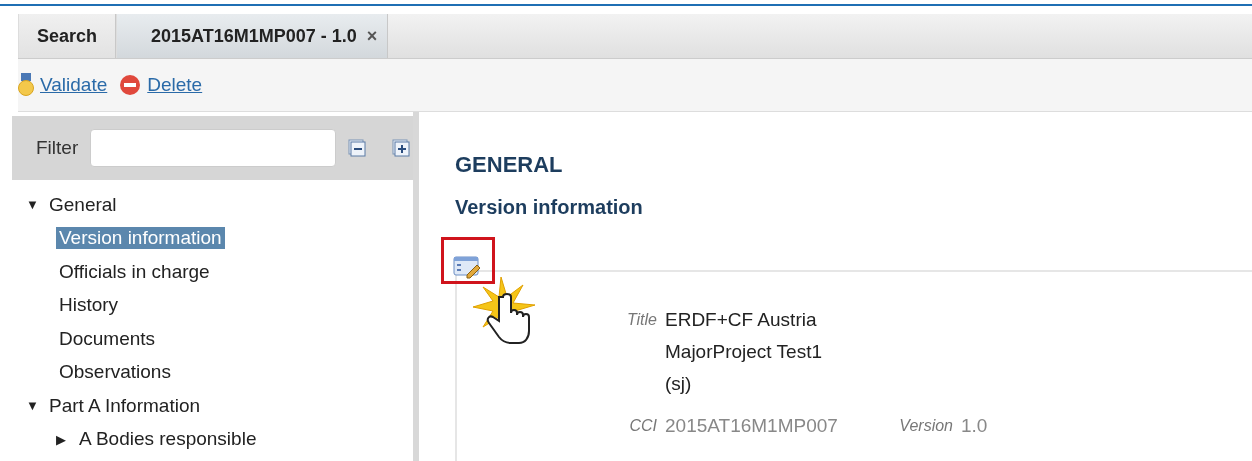 The height and width of the screenshot is (461, 1252). I want to click on validate-link: Validate, so click(63, 85).